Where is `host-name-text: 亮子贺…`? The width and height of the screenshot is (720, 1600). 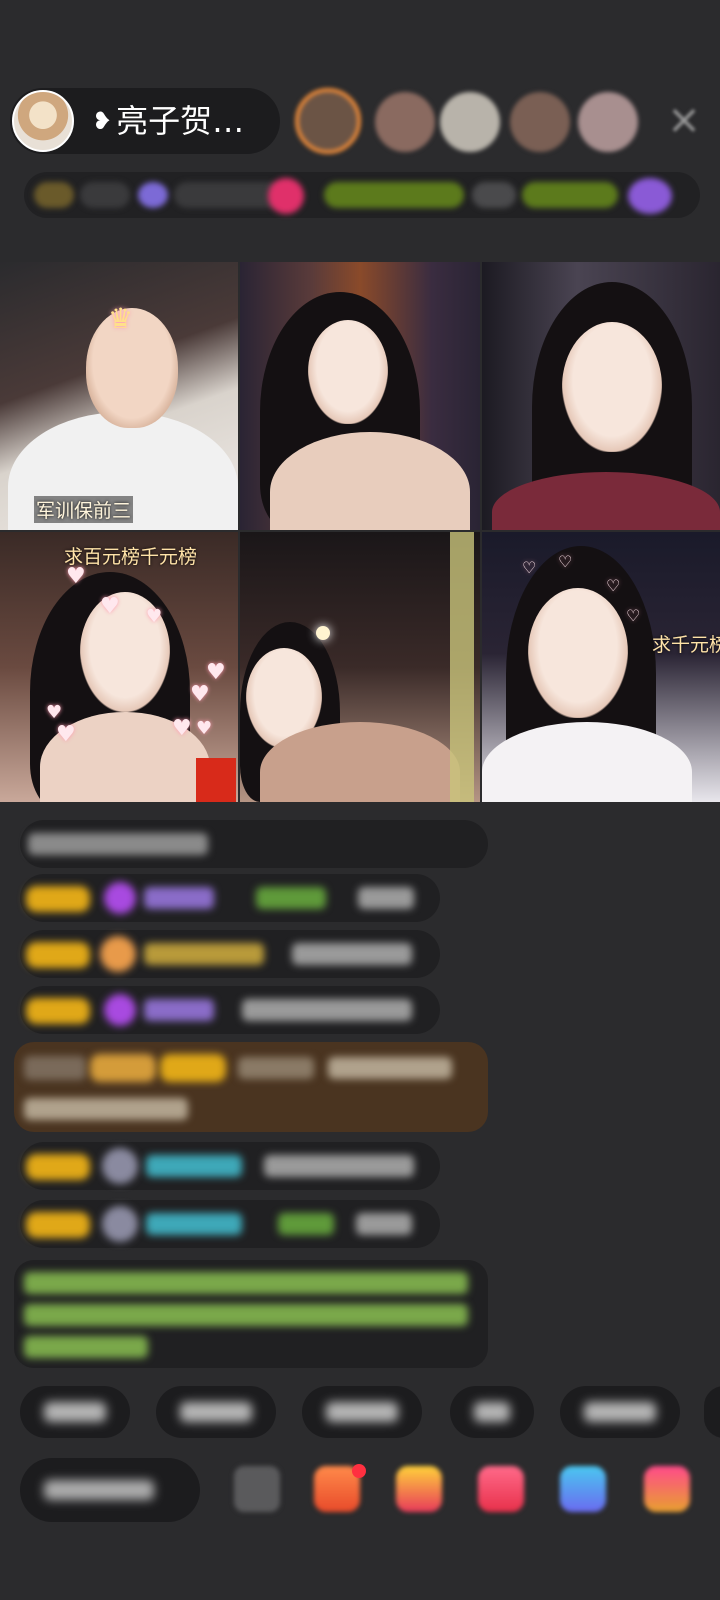
host-name-text: 亮子贺… is located at coordinates (180, 121).